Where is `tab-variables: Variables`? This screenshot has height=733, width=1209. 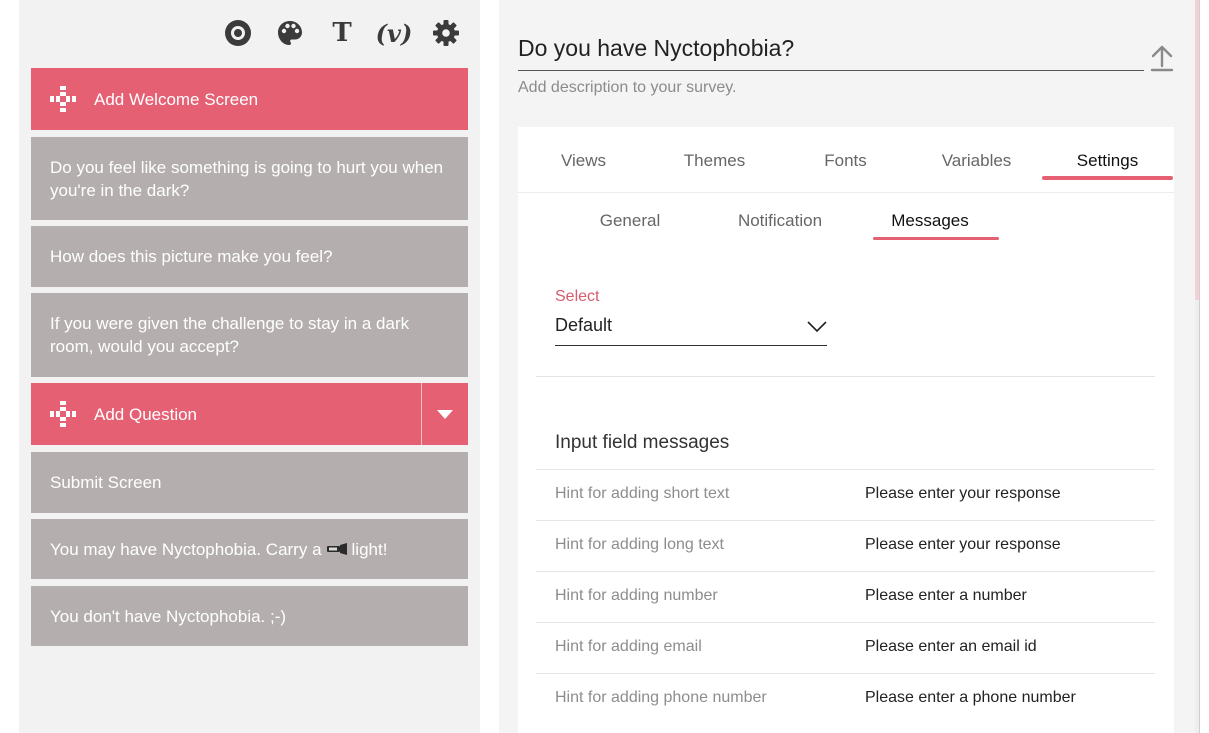 tab-variables: Variables is located at coordinates (976, 159).